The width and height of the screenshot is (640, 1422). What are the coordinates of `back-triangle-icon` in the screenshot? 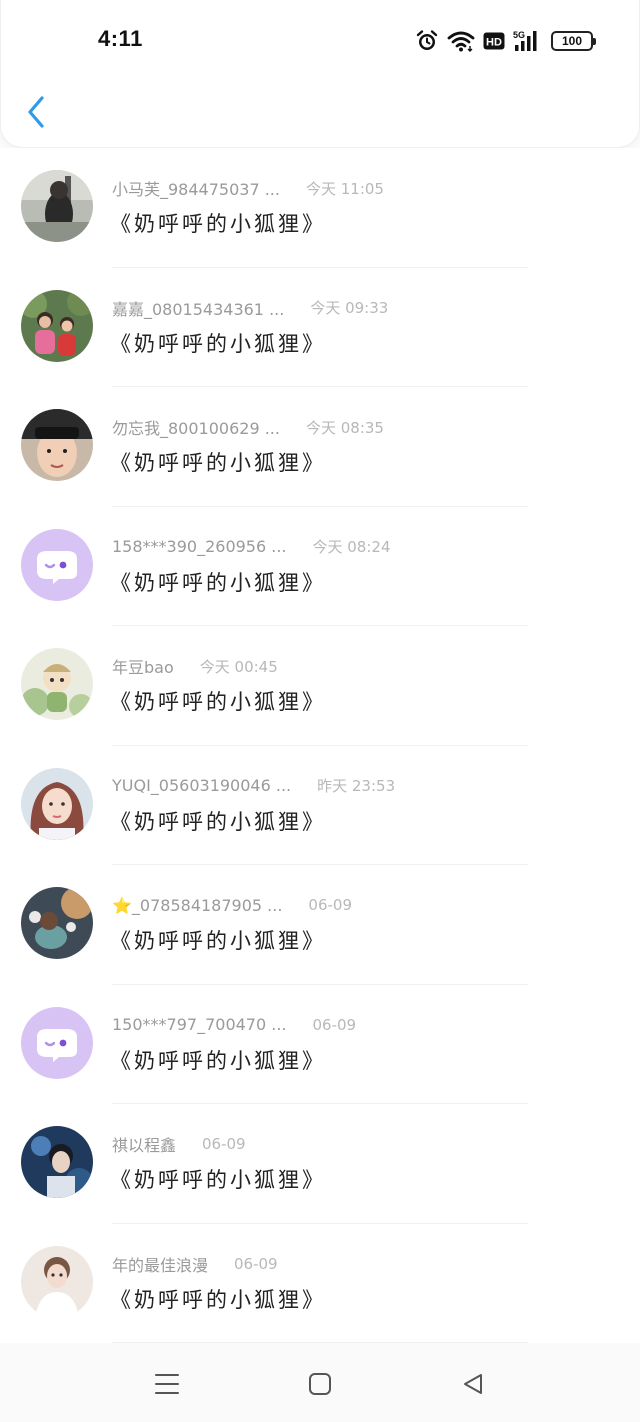 It's located at (473, 1384).